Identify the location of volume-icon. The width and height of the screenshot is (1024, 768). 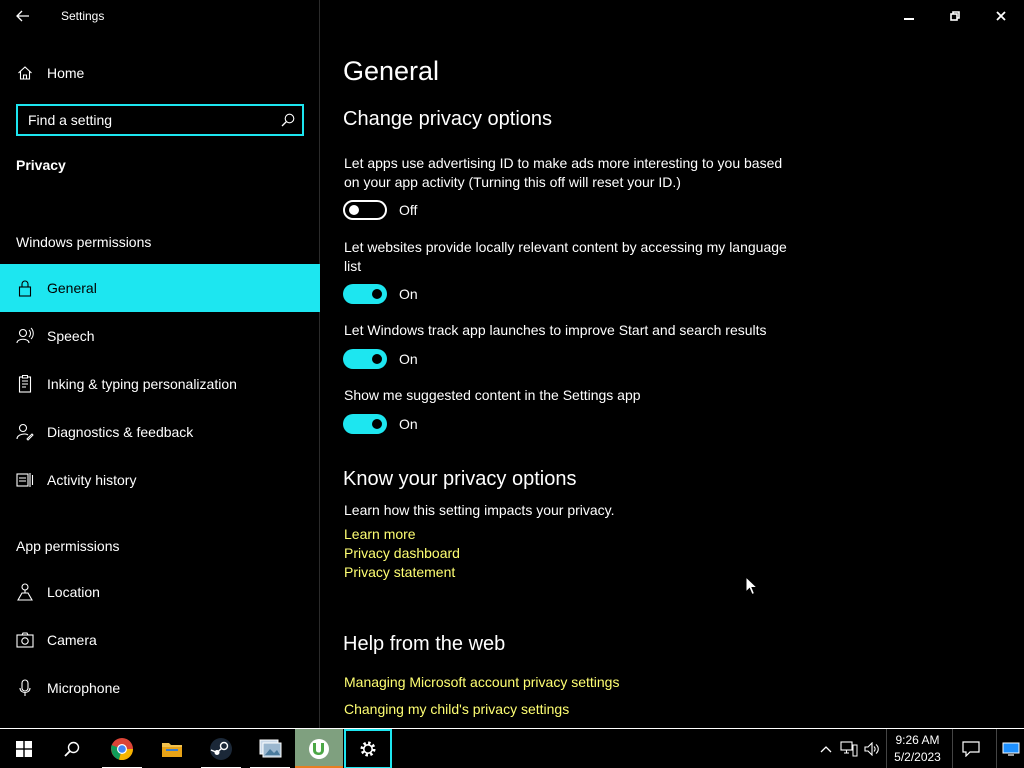
(871, 749).